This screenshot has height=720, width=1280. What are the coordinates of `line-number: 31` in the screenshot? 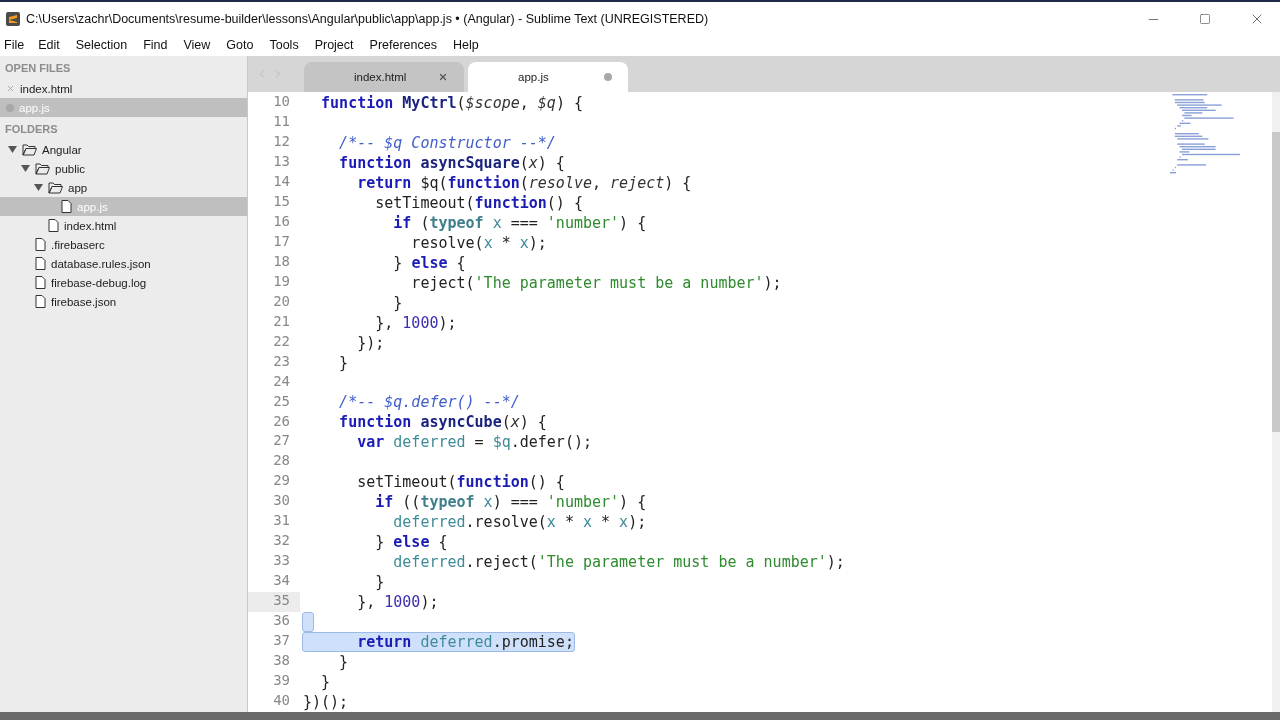 It's located at (281, 521).